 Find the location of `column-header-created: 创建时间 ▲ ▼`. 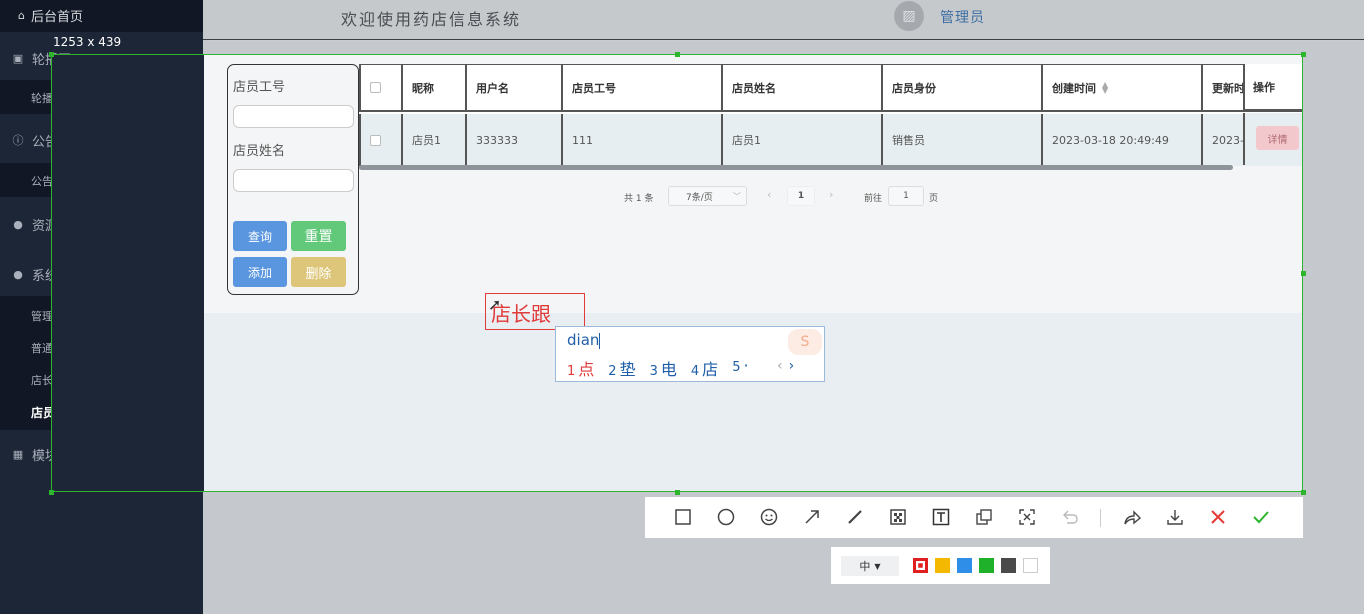

column-header-created: 创建时间 ▲ ▼ is located at coordinates (1123, 87).